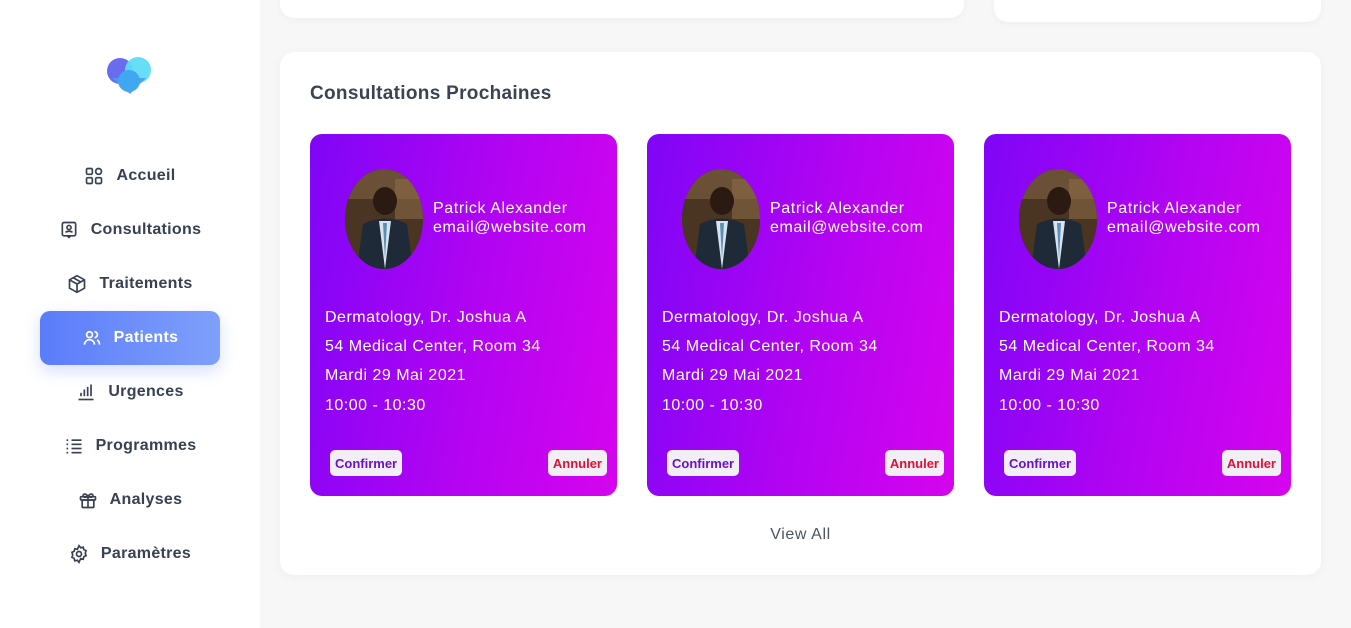 This screenshot has width=1351, height=628. I want to click on user-badge-icon, so click(69, 230).